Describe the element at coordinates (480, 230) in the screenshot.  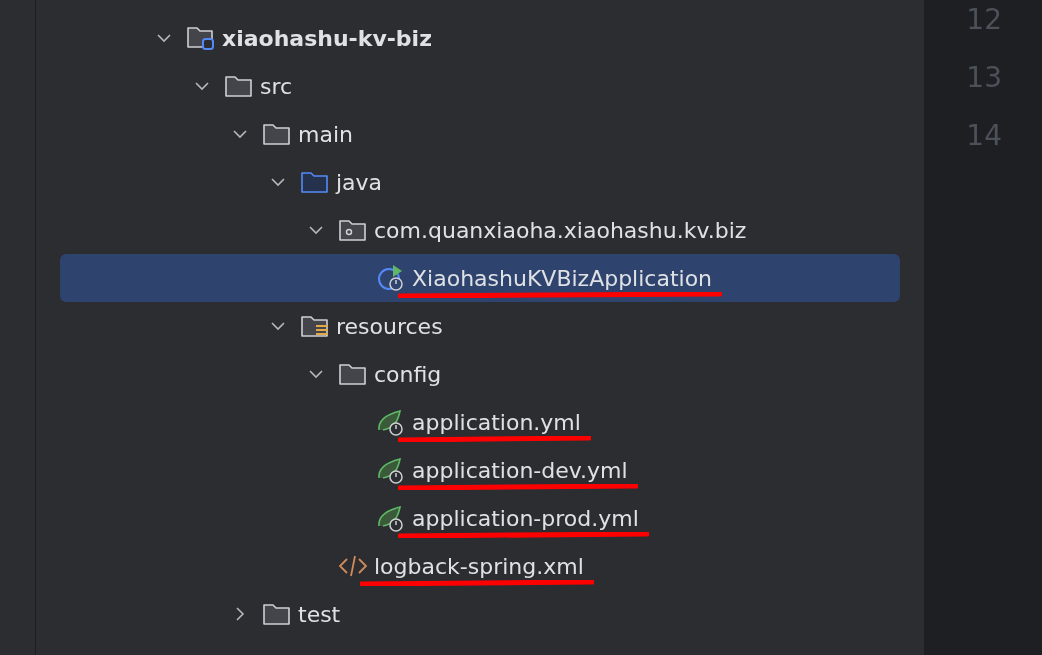
I see `tree-item: com.quanxiaoha.xiaohashu.kv.biz` at that location.